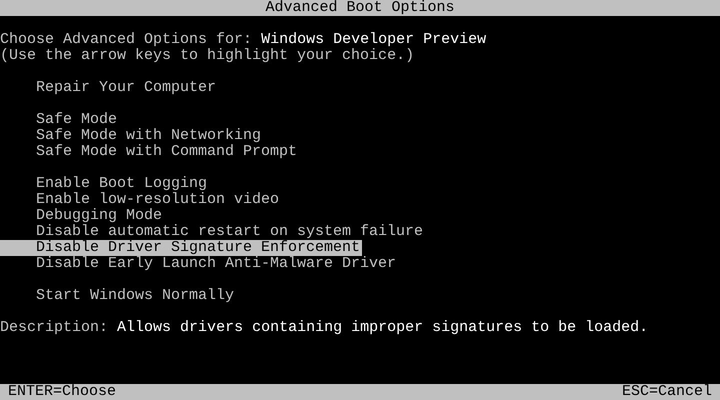  I want to click on menu-item: Disable automatic restart on system failure, so click(213, 232).